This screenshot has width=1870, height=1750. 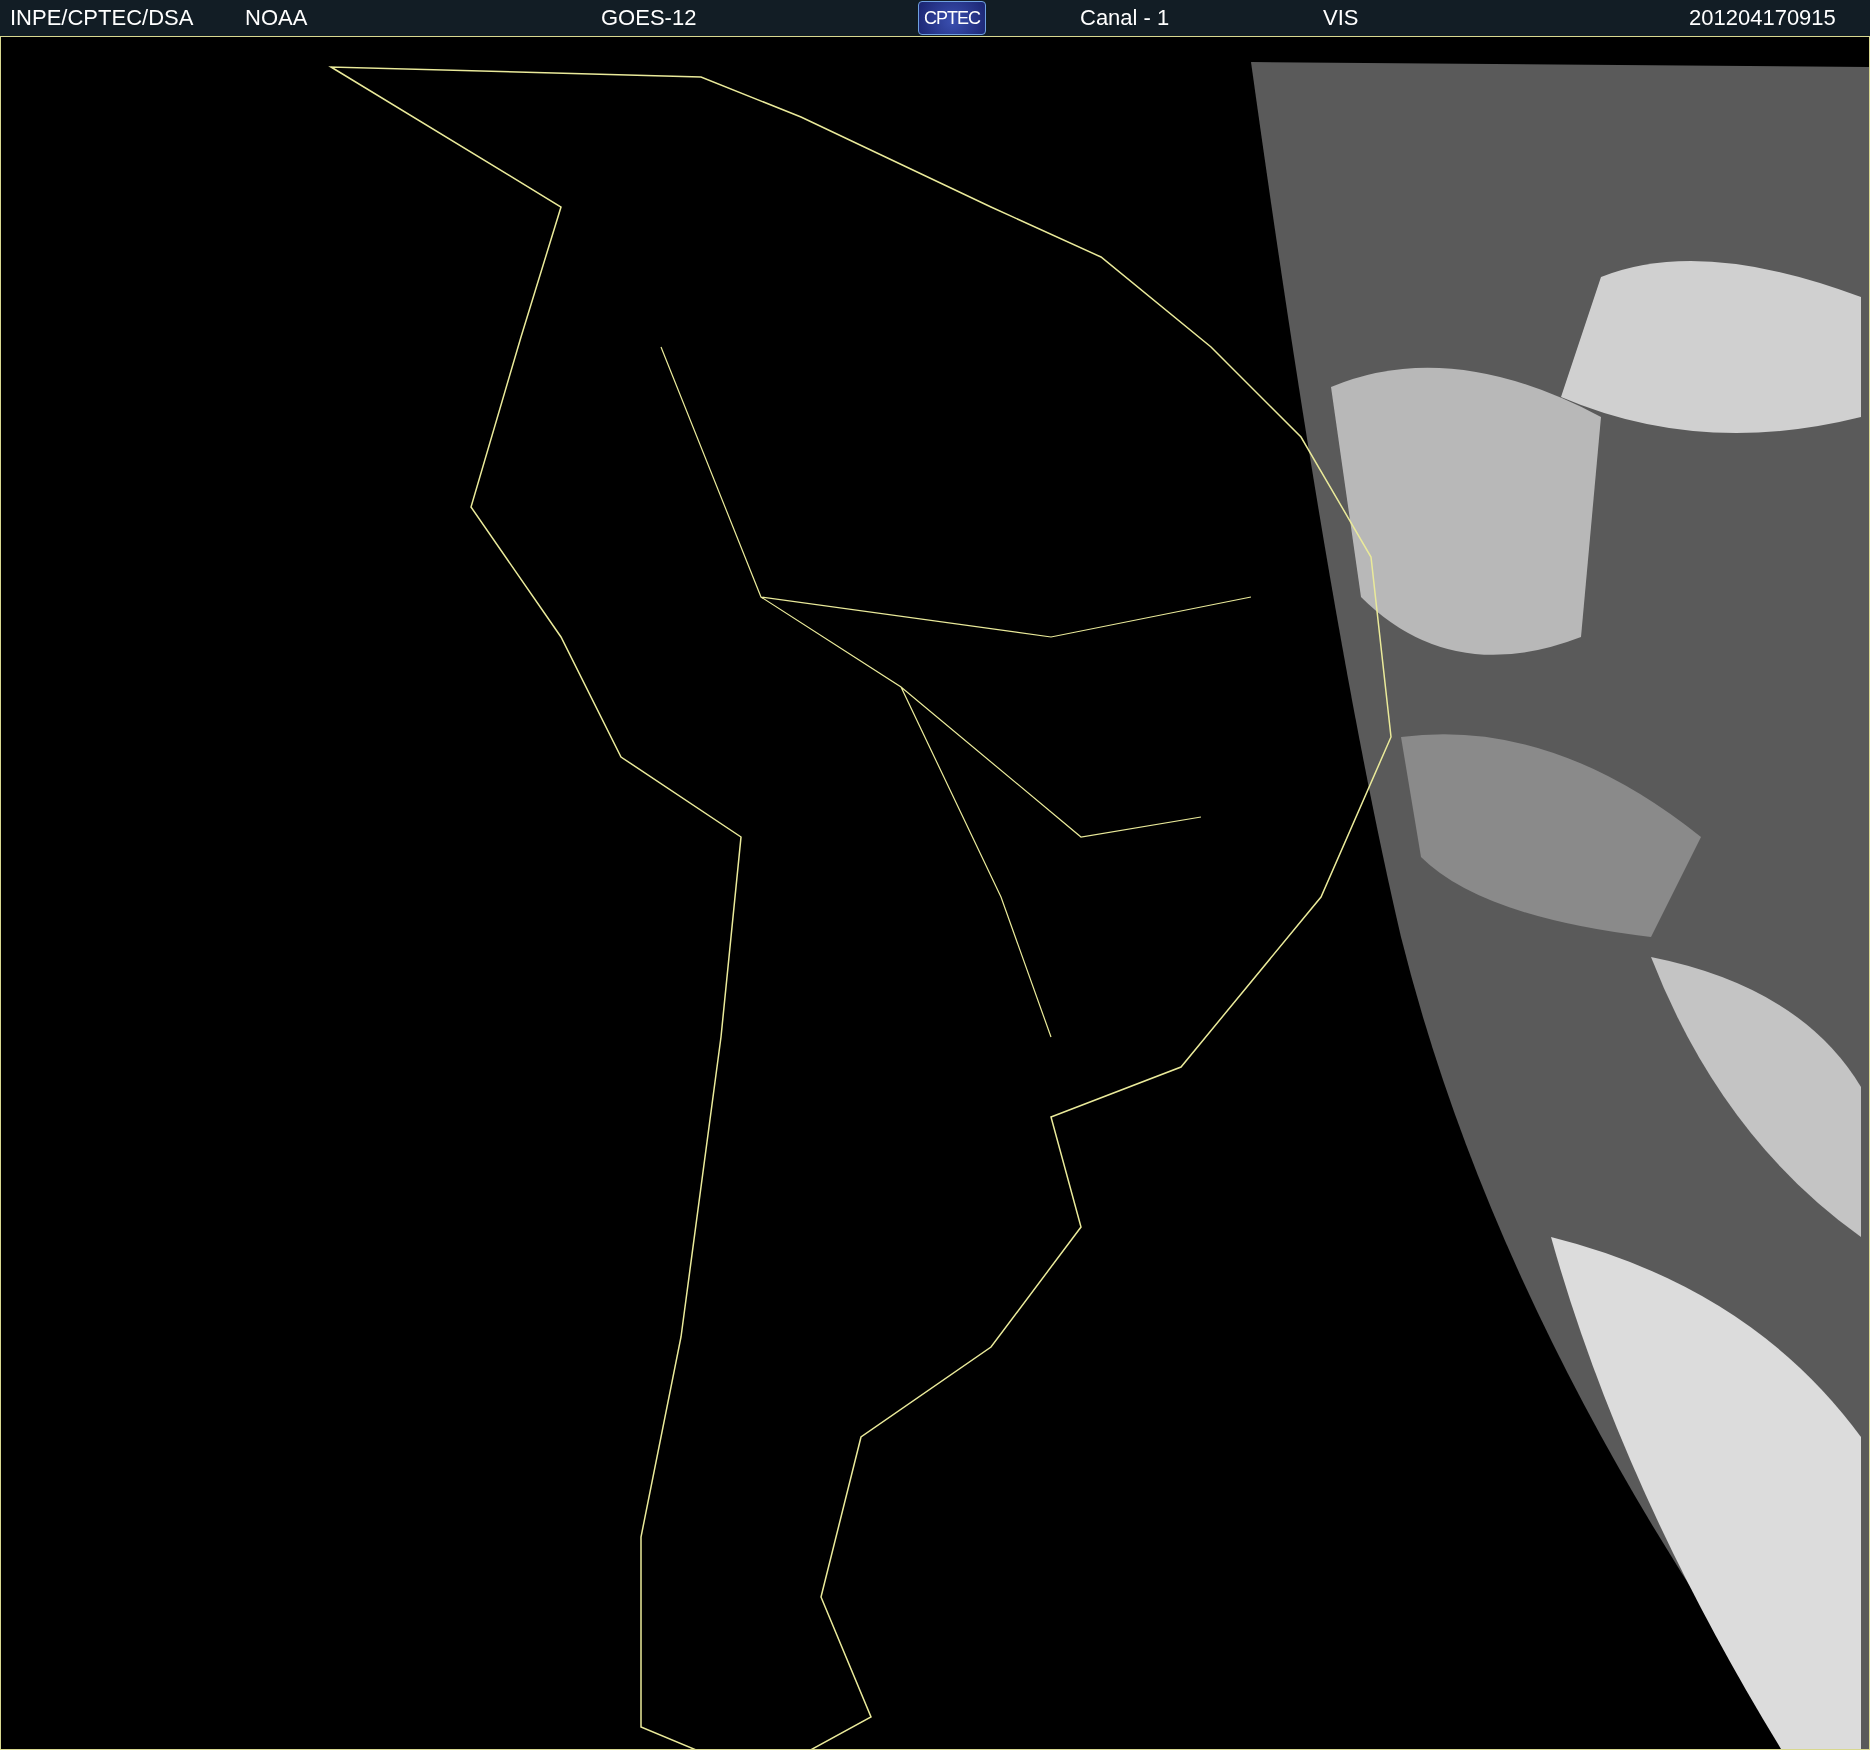 What do you see at coordinates (102, 18) in the screenshot?
I see `source-label: INPE/CPTEC/DSA` at bounding box center [102, 18].